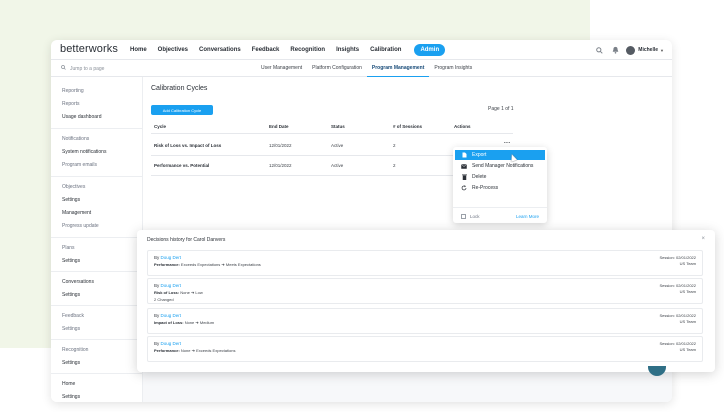  I want to click on close-icon: ×, so click(703, 239).